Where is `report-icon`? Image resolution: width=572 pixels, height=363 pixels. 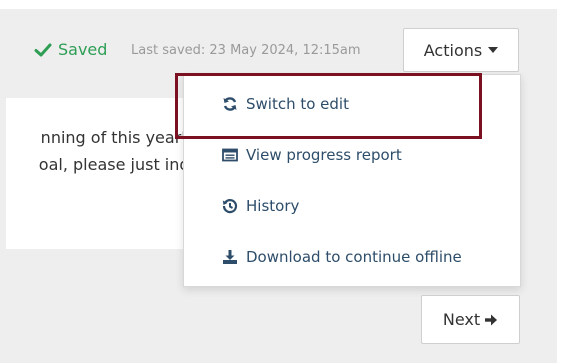 report-icon is located at coordinates (230, 155).